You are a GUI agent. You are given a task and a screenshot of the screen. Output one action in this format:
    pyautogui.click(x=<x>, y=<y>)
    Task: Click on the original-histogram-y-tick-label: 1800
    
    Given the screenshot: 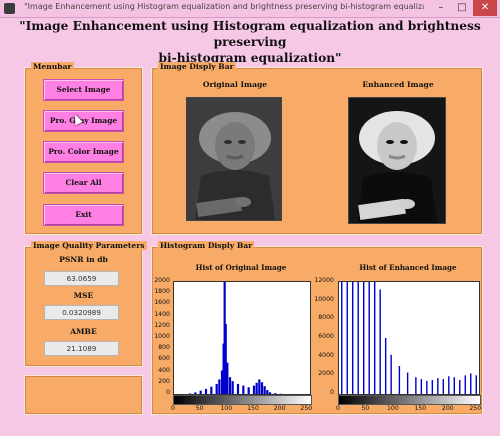 What is the action you would take?
    pyautogui.click(x=162, y=292)
    